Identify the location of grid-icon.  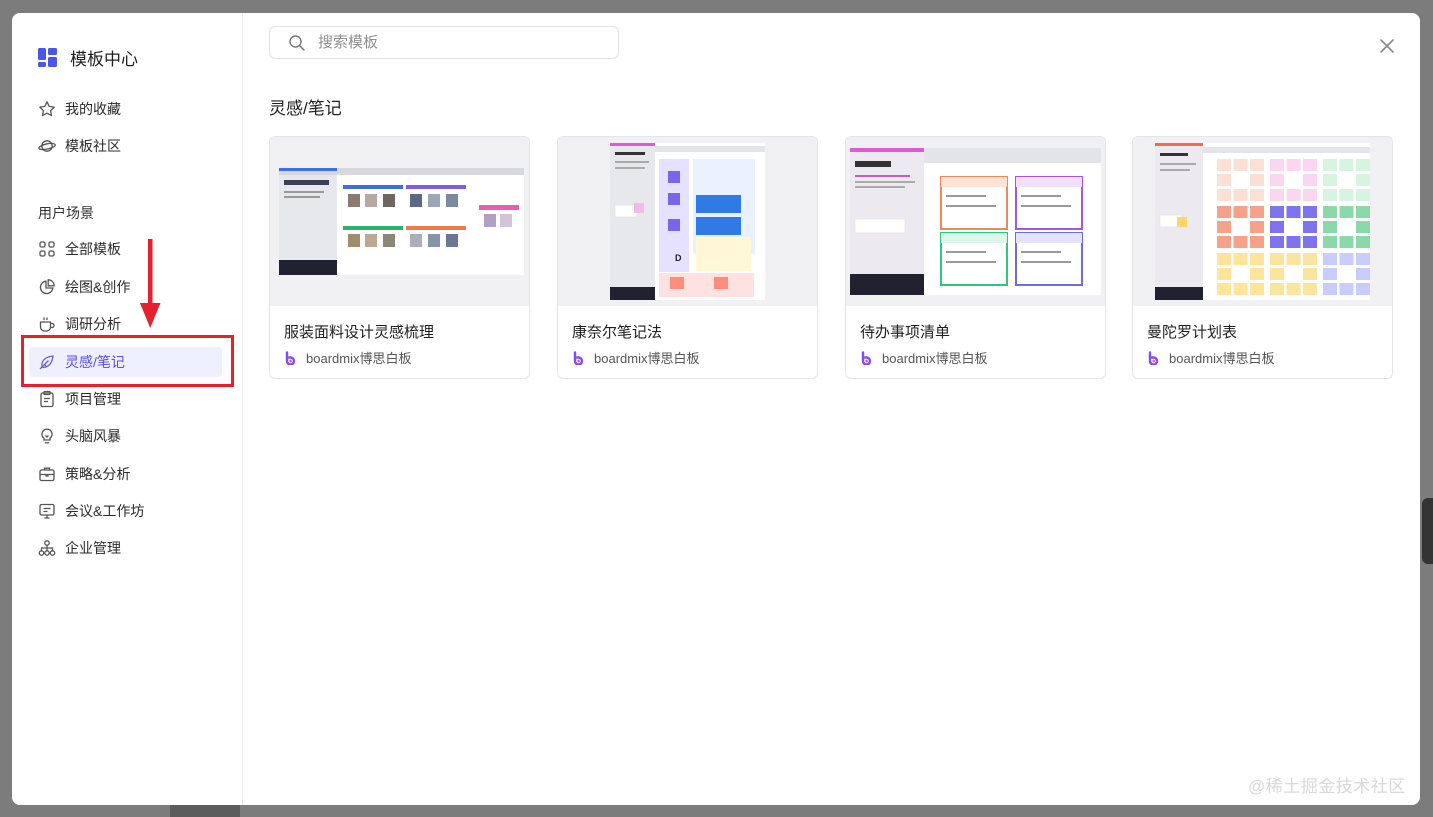
(47, 249).